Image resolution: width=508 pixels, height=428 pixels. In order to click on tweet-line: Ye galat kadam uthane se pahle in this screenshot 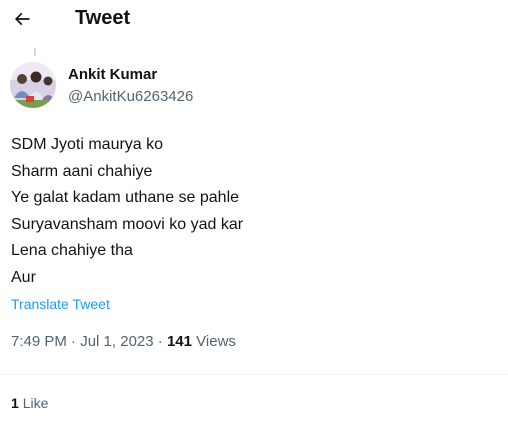, I will do `click(125, 198)`.